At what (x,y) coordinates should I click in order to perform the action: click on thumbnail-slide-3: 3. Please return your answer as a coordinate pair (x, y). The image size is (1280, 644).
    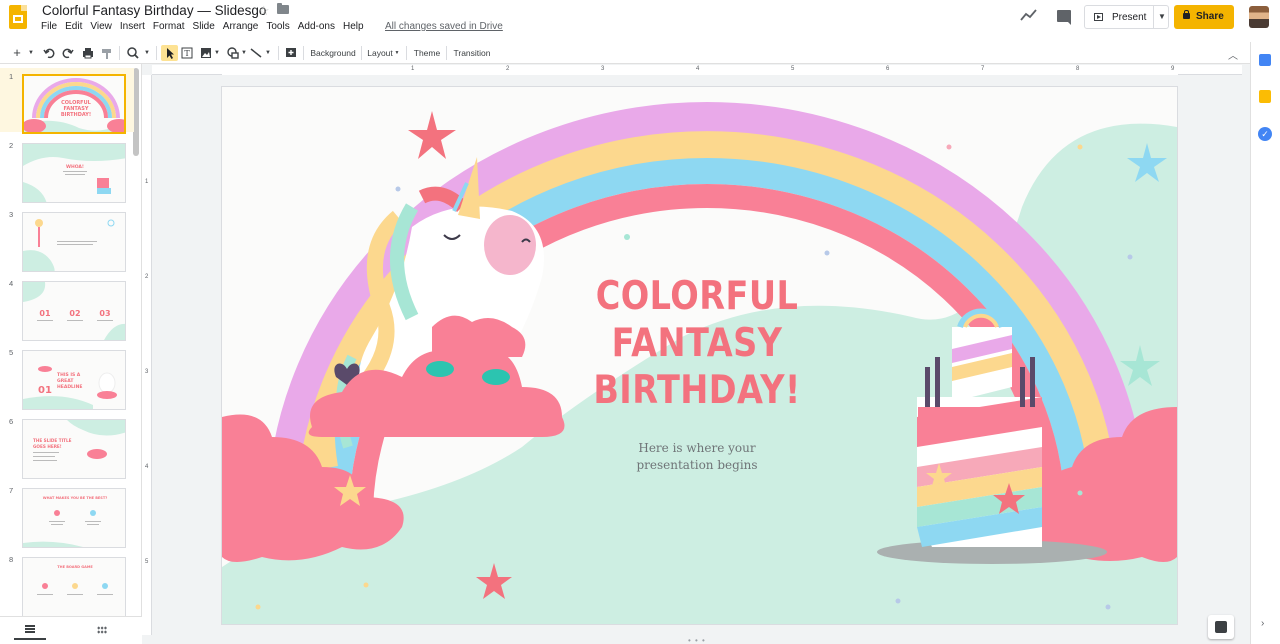
    Looking at the image, I should click on (67, 239).